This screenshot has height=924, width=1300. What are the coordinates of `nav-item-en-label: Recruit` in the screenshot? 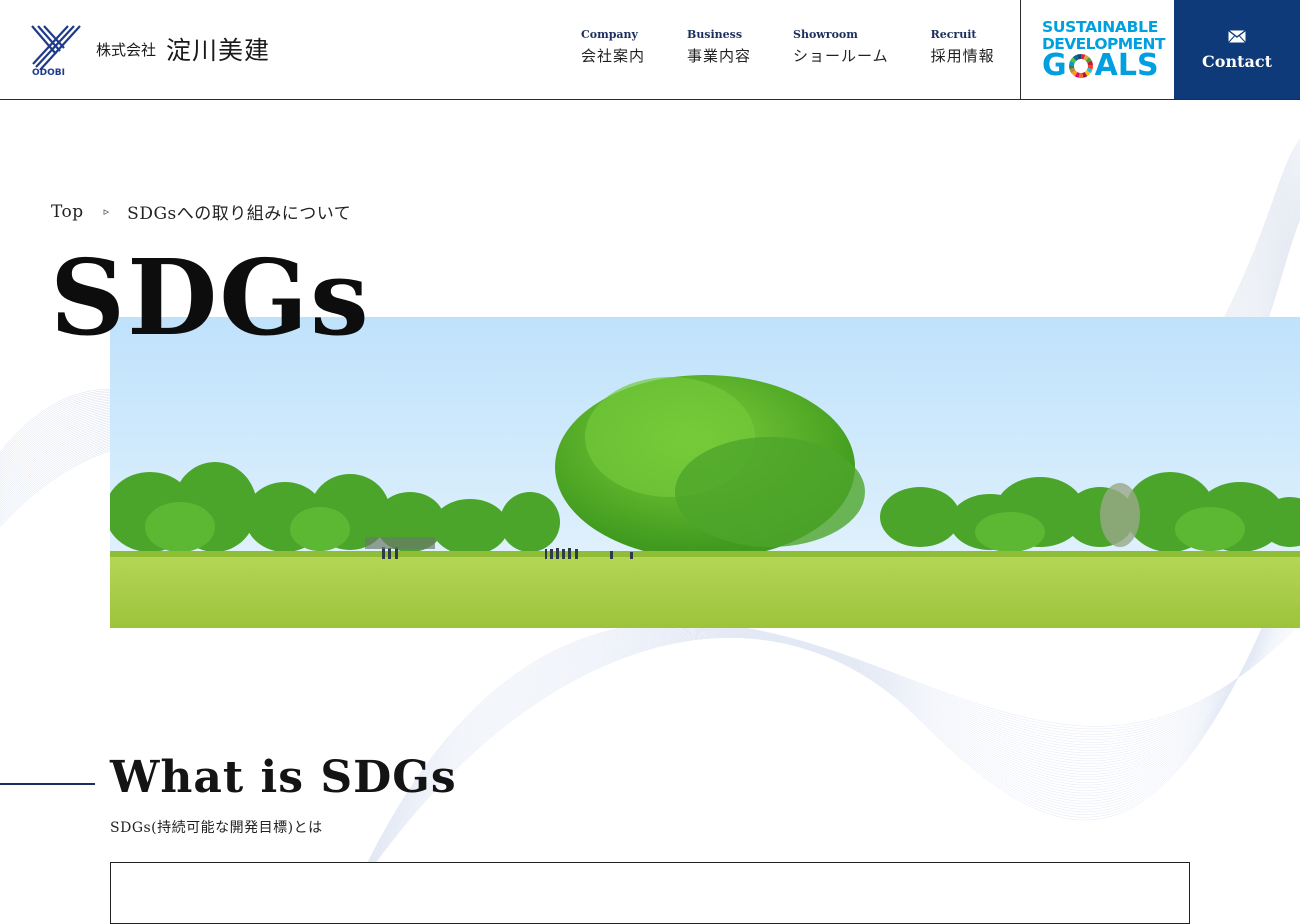 It's located at (953, 34).